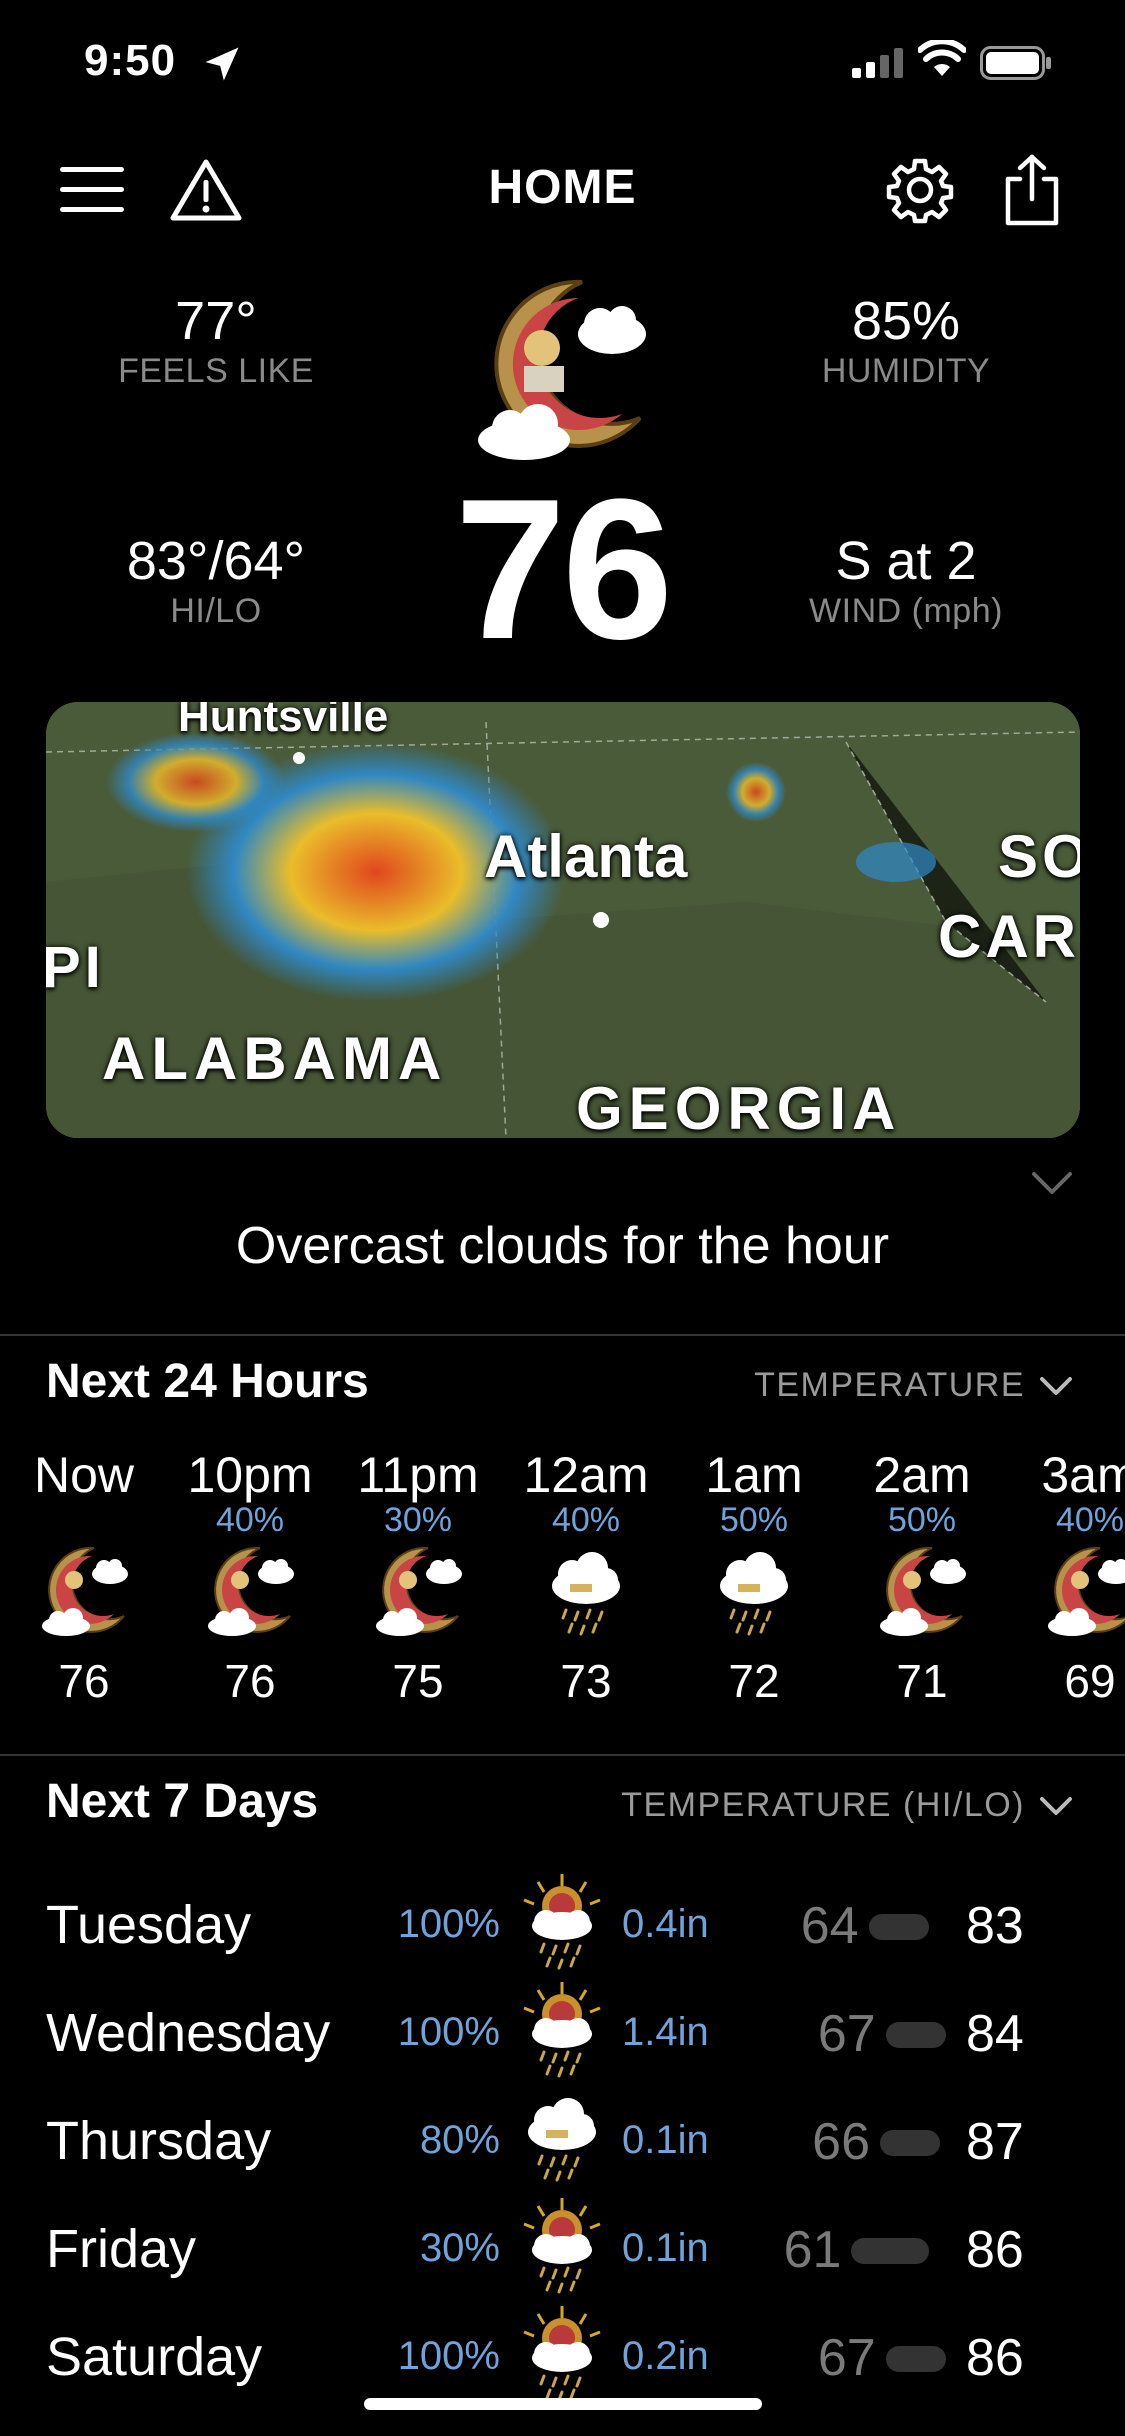  What do you see at coordinates (275, 1058) in the screenshot?
I see `map-label-alabama: ALABAMA` at bounding box center [275, 1058].